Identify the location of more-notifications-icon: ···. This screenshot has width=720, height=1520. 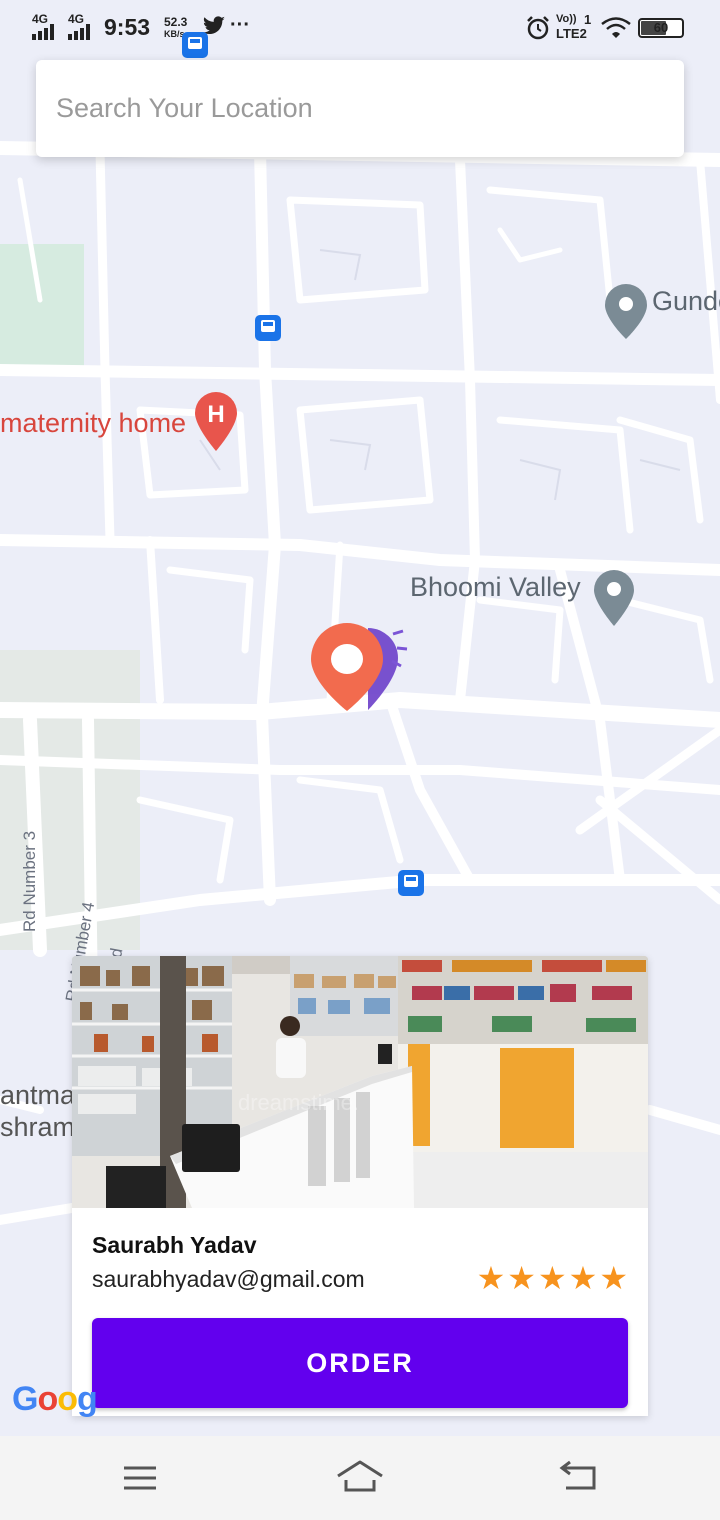
(240, 25).